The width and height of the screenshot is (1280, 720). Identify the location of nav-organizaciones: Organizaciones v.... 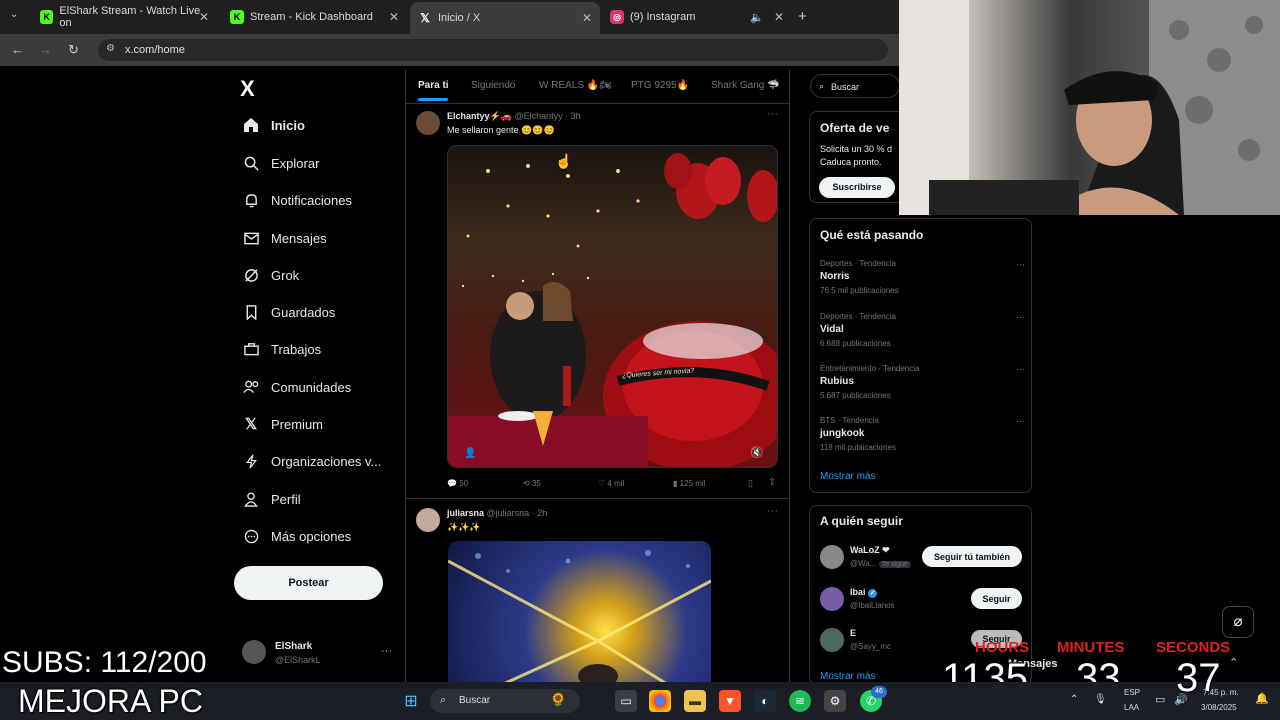
(311, 461).